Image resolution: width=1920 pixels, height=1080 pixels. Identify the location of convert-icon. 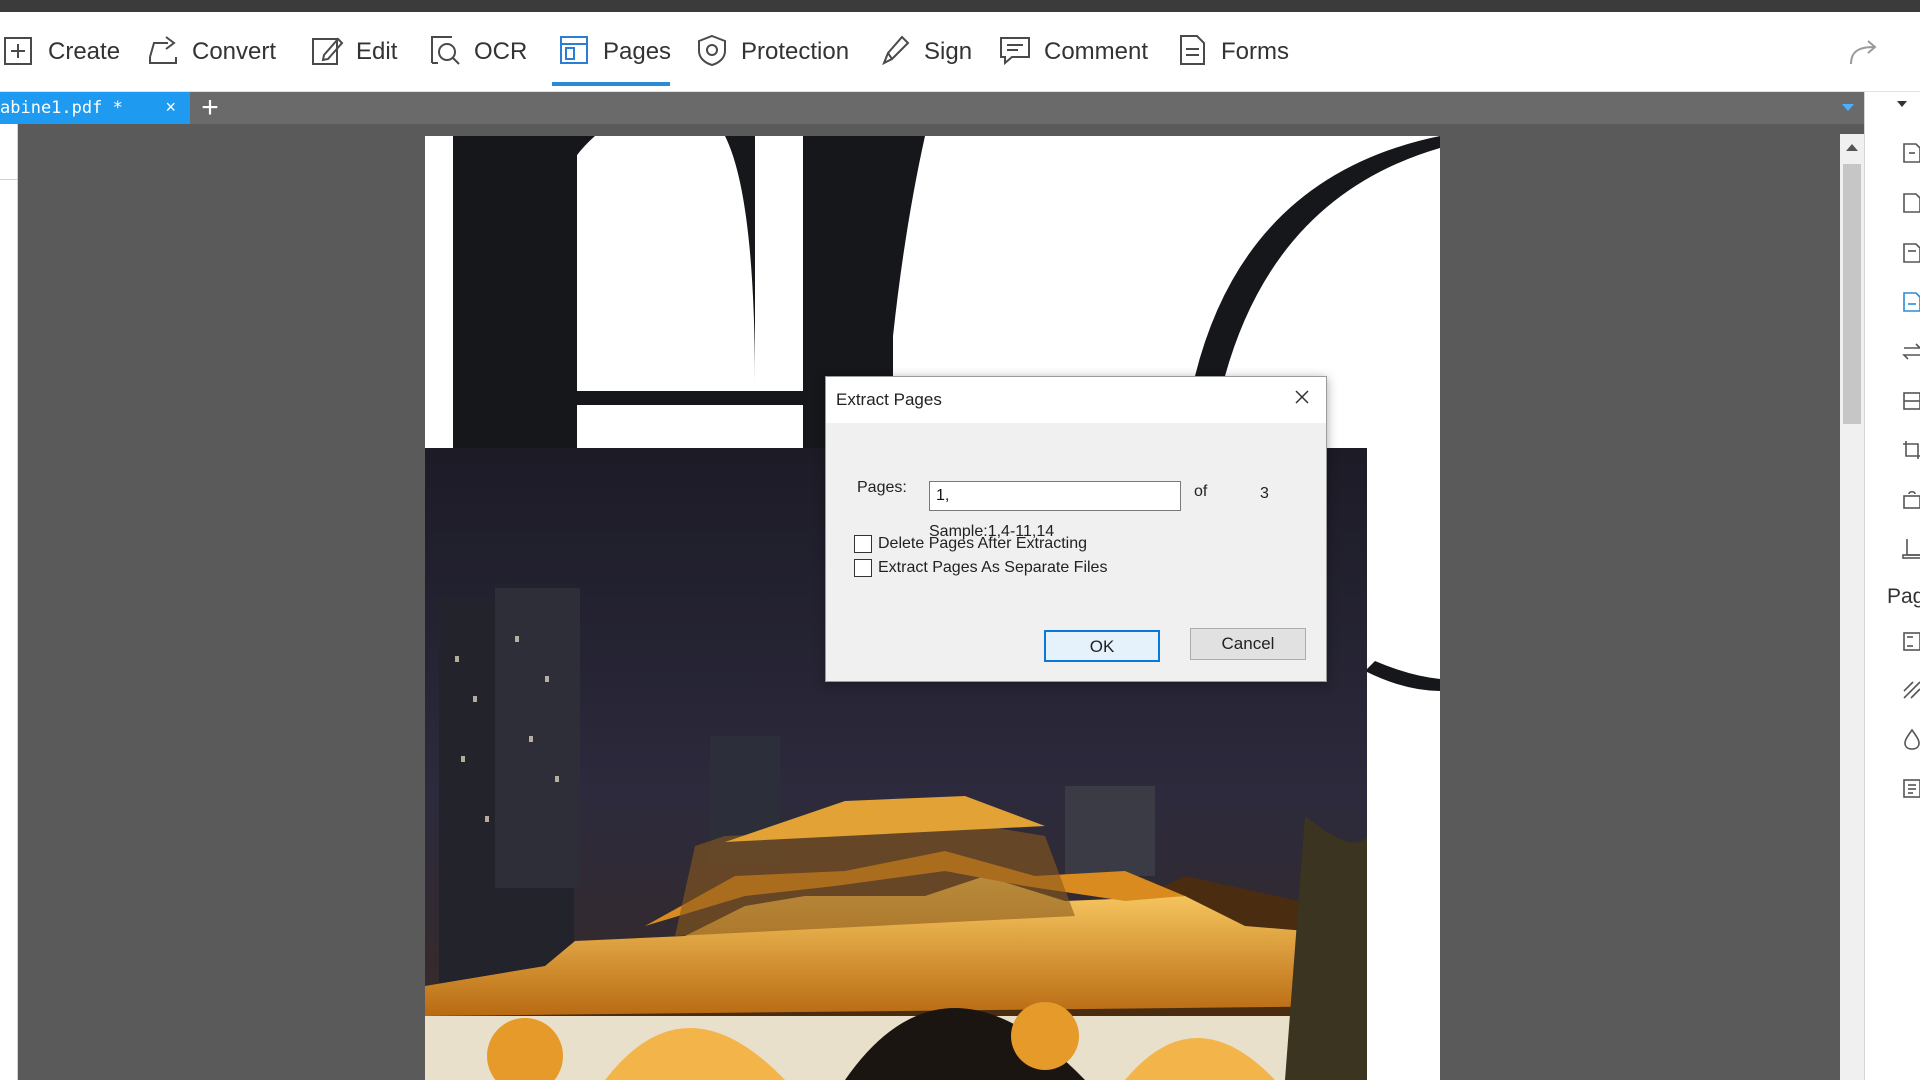
(163, 52).